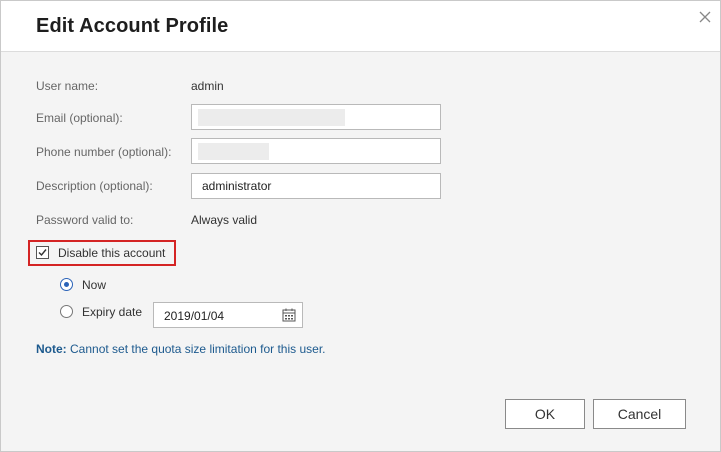 The height and width of the screenshot is (452, 721). Describe the element at coordinates (316, 151) in the screenshot. I see `phone-field` at that location.